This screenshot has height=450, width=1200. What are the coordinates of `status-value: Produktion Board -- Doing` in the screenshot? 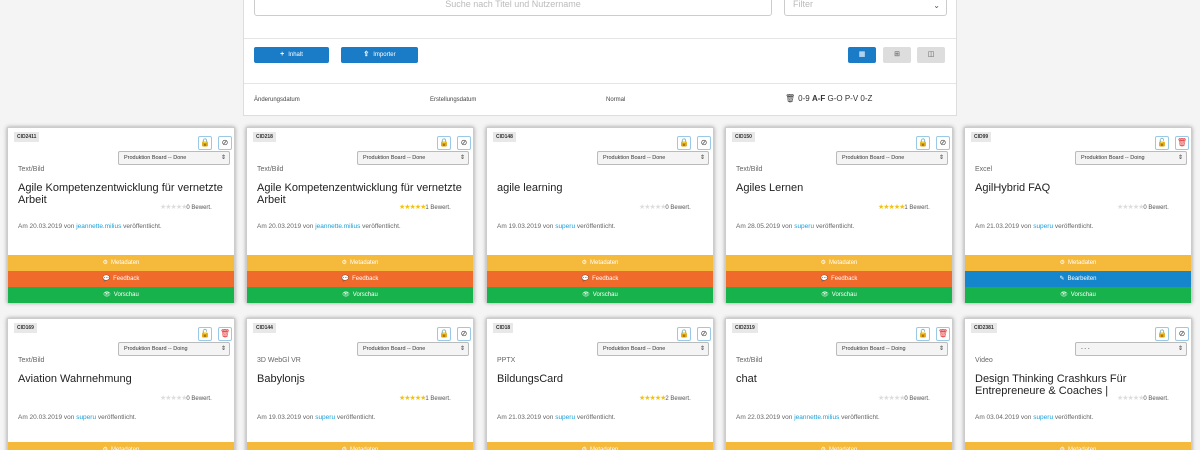 It's located at (874, 349).